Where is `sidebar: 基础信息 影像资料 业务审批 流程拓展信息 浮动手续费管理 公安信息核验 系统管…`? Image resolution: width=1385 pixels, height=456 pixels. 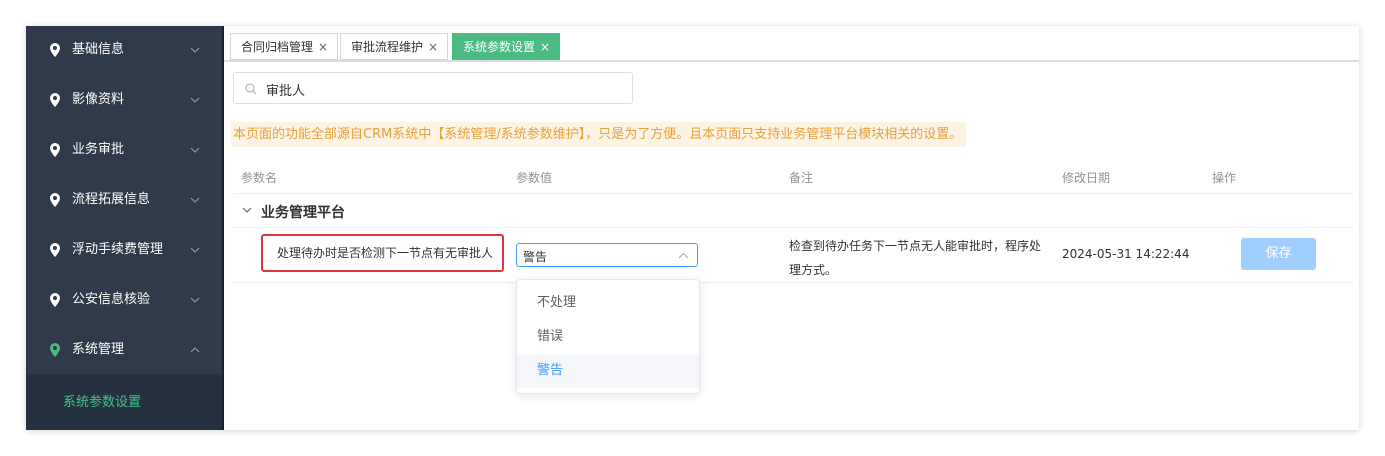 sidebar: 基础信息 影像资料 业务审批 流程拓展信息 浮动手续费管理 公安信息核验 系统管… is located at coordinates (124, 228).